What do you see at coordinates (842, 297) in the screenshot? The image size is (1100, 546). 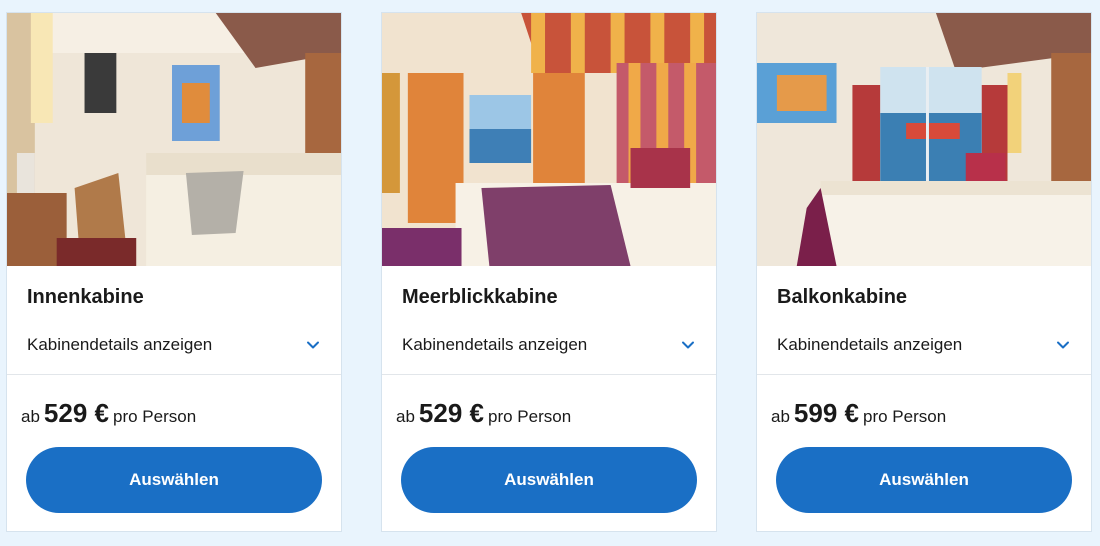 I see `cabin-title: Balkonkabine` at bounding box center [842, 297].